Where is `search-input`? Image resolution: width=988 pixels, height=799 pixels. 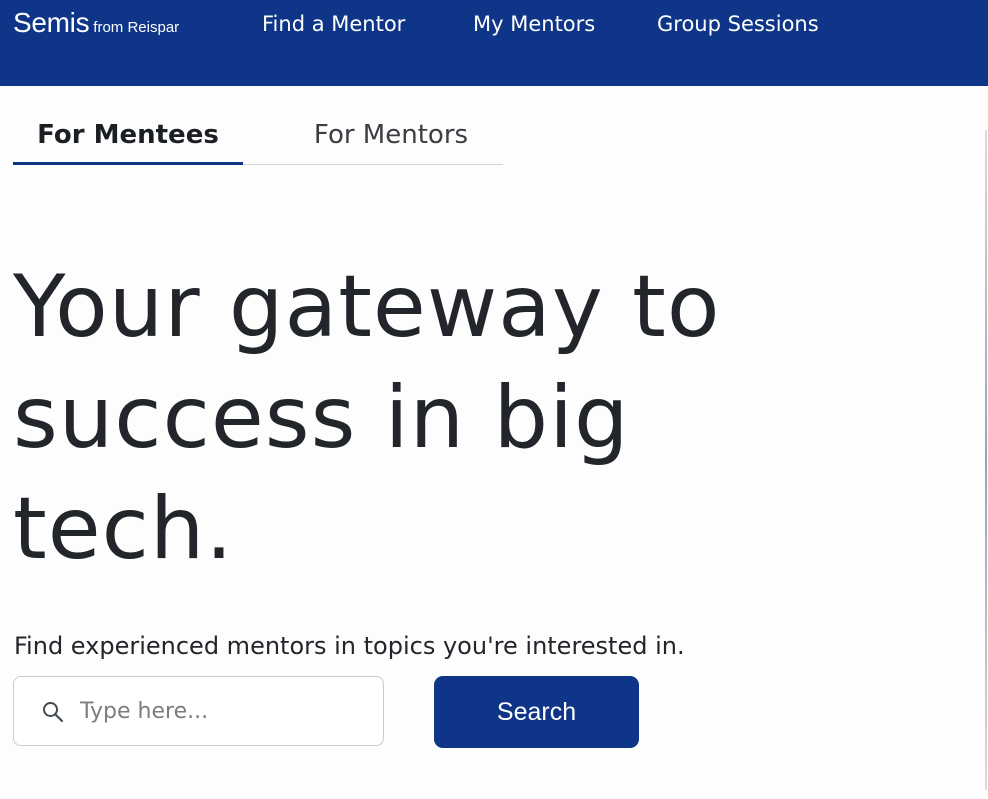 search-input is located at coordinates (225, 711).